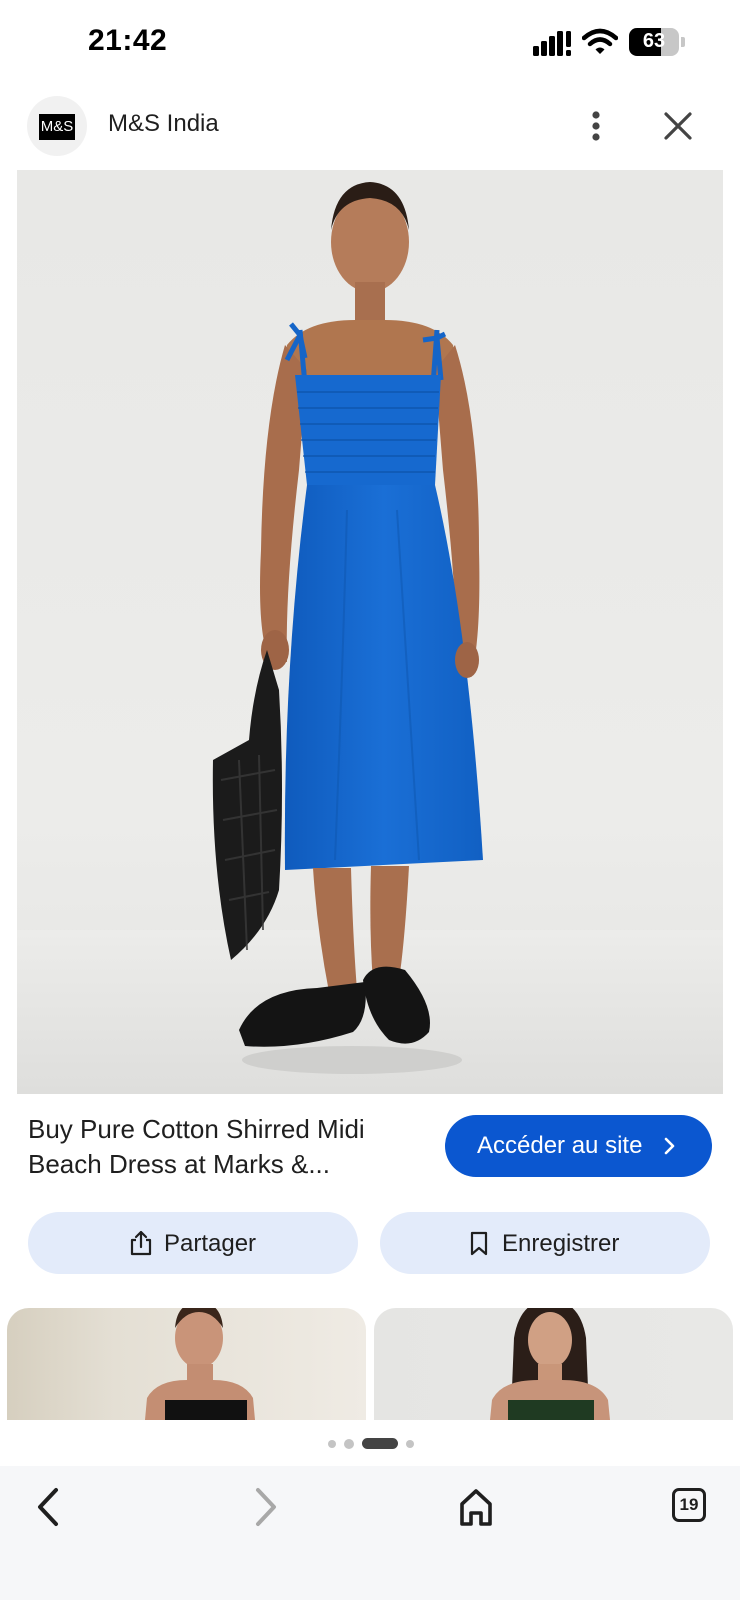 The height and width of the screenshot is (1600, 740). What do you see at coordinates (141, 1243) in the screenshot?
I see `share-icon` at bounding box center [141, 1243].